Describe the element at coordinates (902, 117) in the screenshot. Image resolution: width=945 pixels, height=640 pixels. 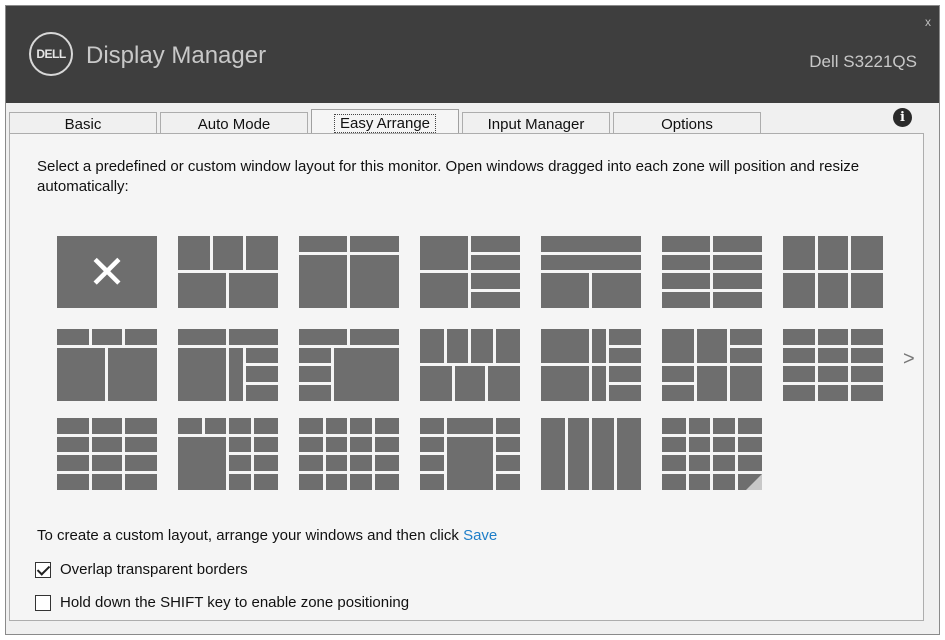
I see `info-icon: i` at that location.